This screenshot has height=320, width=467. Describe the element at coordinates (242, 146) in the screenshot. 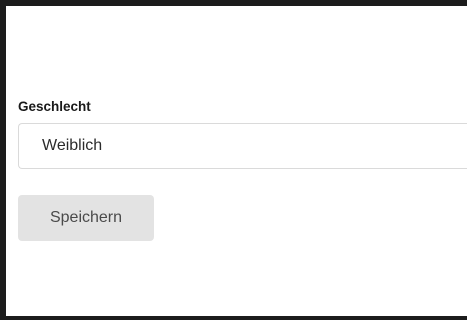

I see `gender-select: Weiblich` at that location.